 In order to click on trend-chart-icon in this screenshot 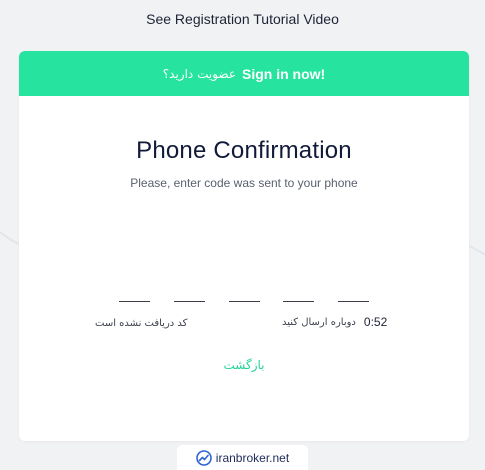, I will do `click(203, 457)`.